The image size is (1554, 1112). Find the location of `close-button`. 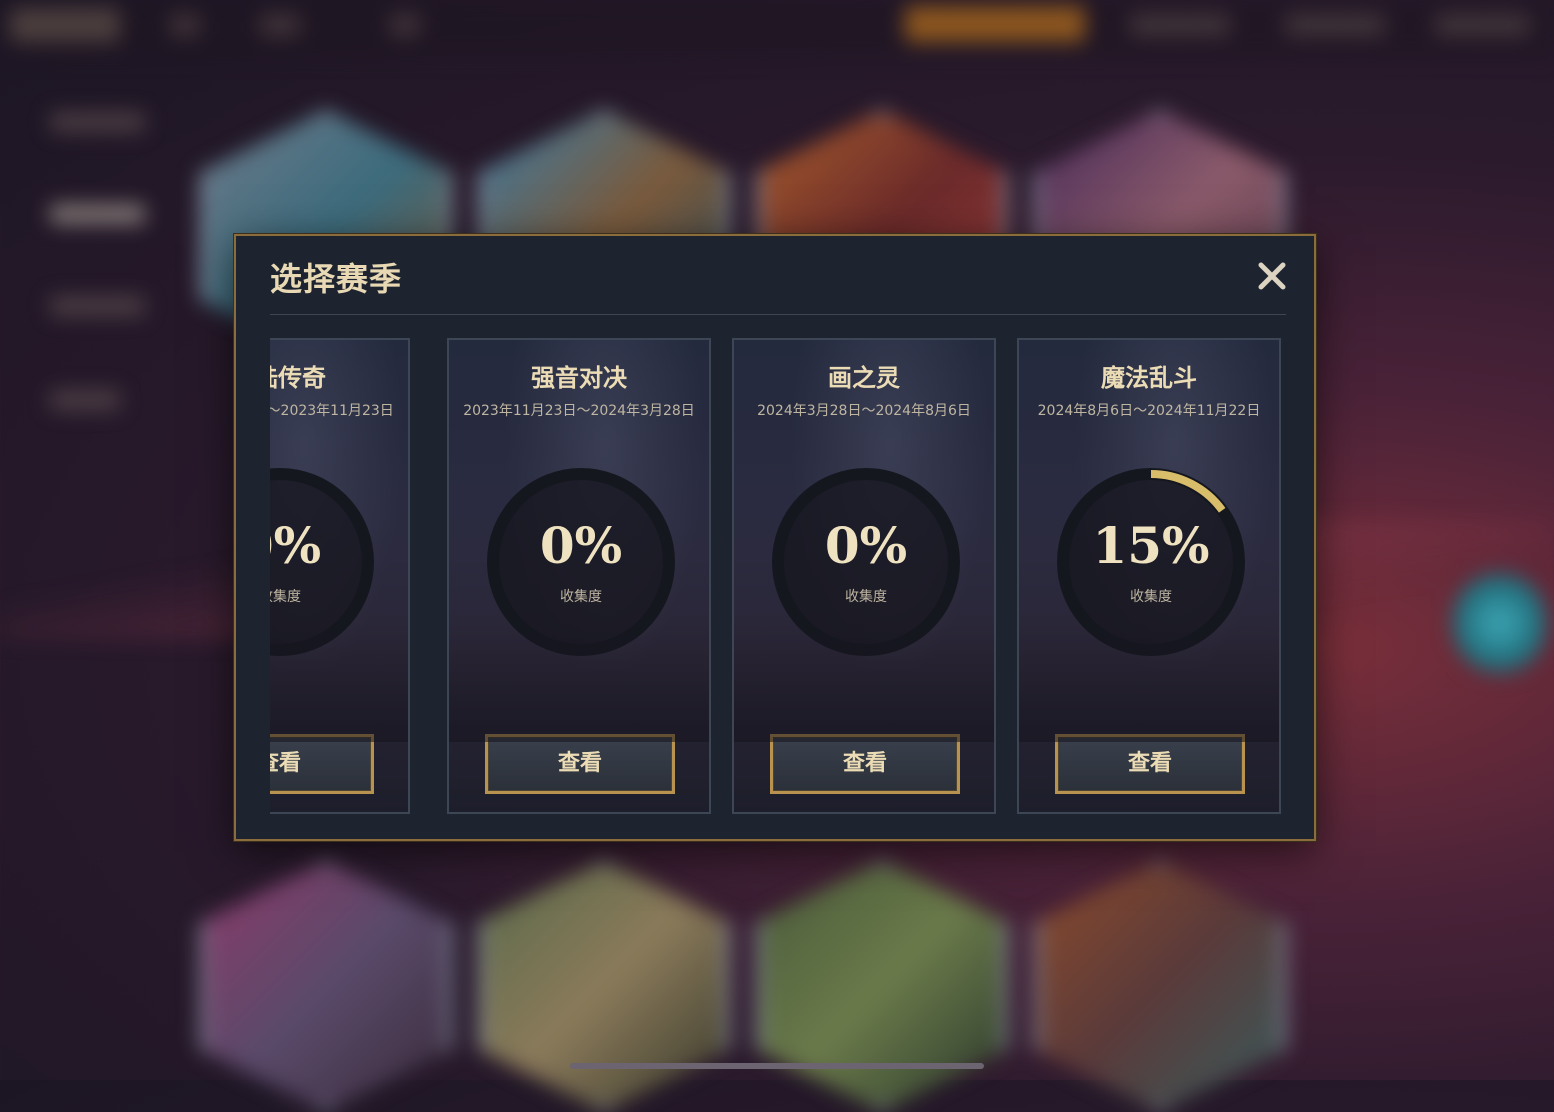

close-button is located at coordinates (1272, 276).